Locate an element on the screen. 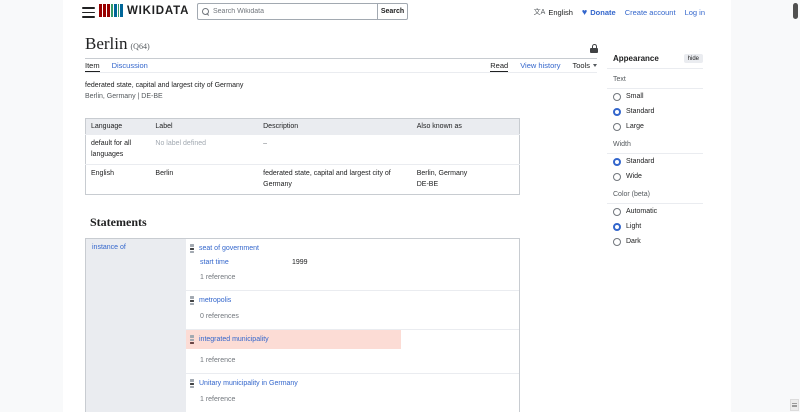 The height and width of the screenshot is (412, 800). title-row: Berlin (Q64) is located at coordinates (341, 41).